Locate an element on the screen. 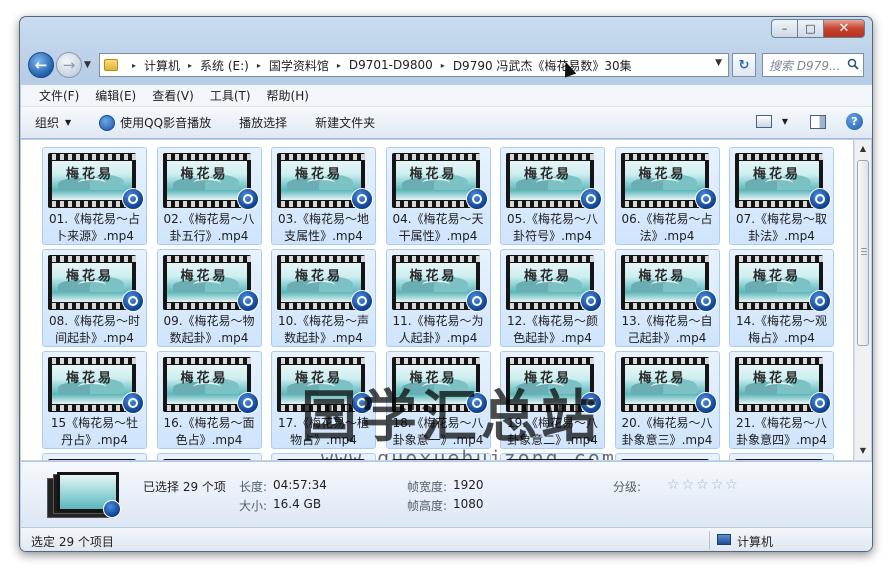 This screenshot has height=574, width=892. file-item: 梅花易 09.《梅花易～物数起卦》.mp4 is located at coordinates (209, 298).